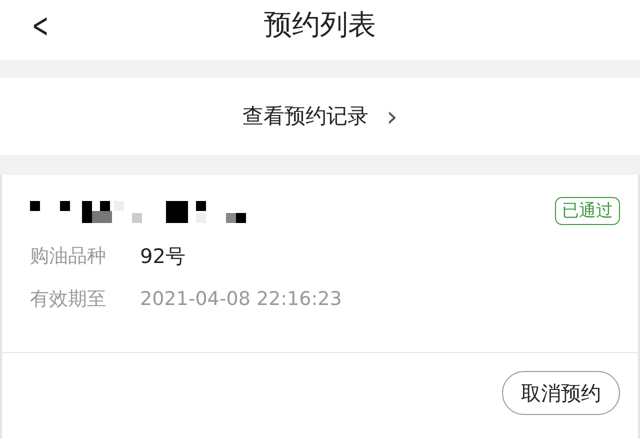 Image resolution: width=640 pixels, height=439 pixels. What do you see at coordinates (587, 211) in the screenshot?
I see `status-badge: 已通过` at bounding box center [587, 211].